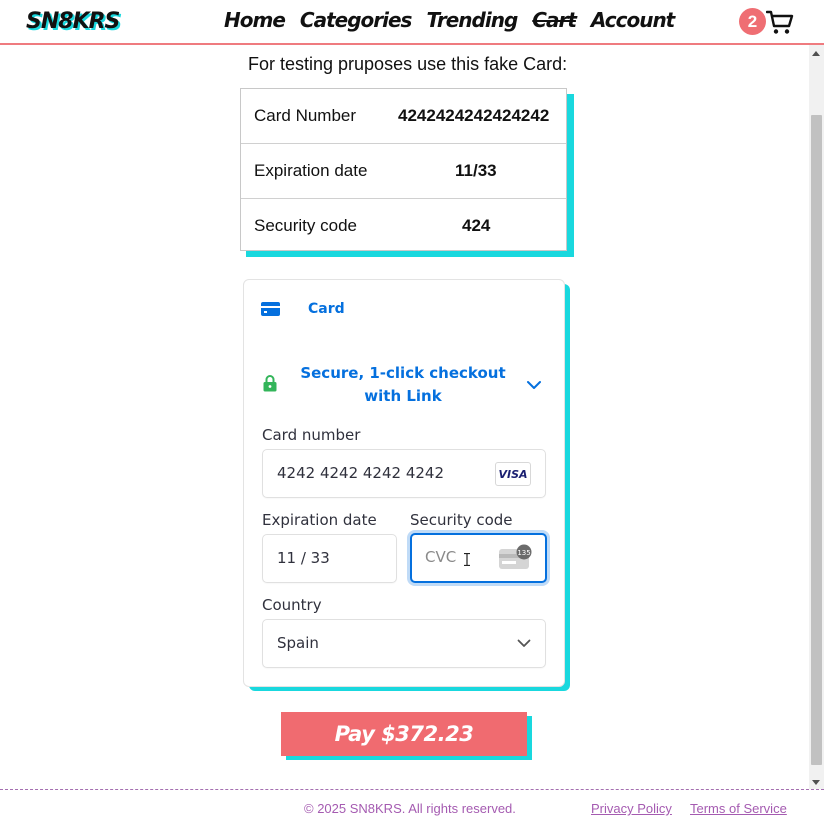 The width and height of the screenshot is (824, 825). Describe the element at coordinates (305, 225) in the screenshot. I see `security-code-label: Security code` at that location.